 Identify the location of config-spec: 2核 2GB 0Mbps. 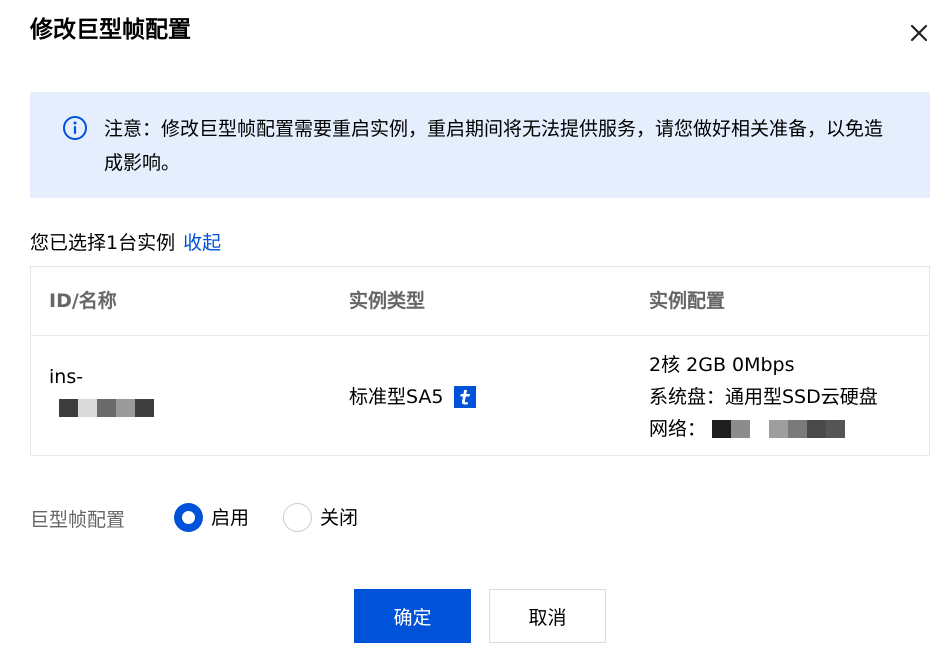
(722, 365).